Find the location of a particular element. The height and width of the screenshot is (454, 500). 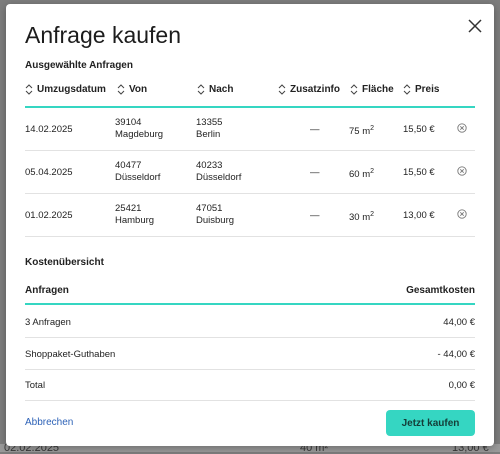

cell-area: 75 m2 is located at coordinates (361, 130).